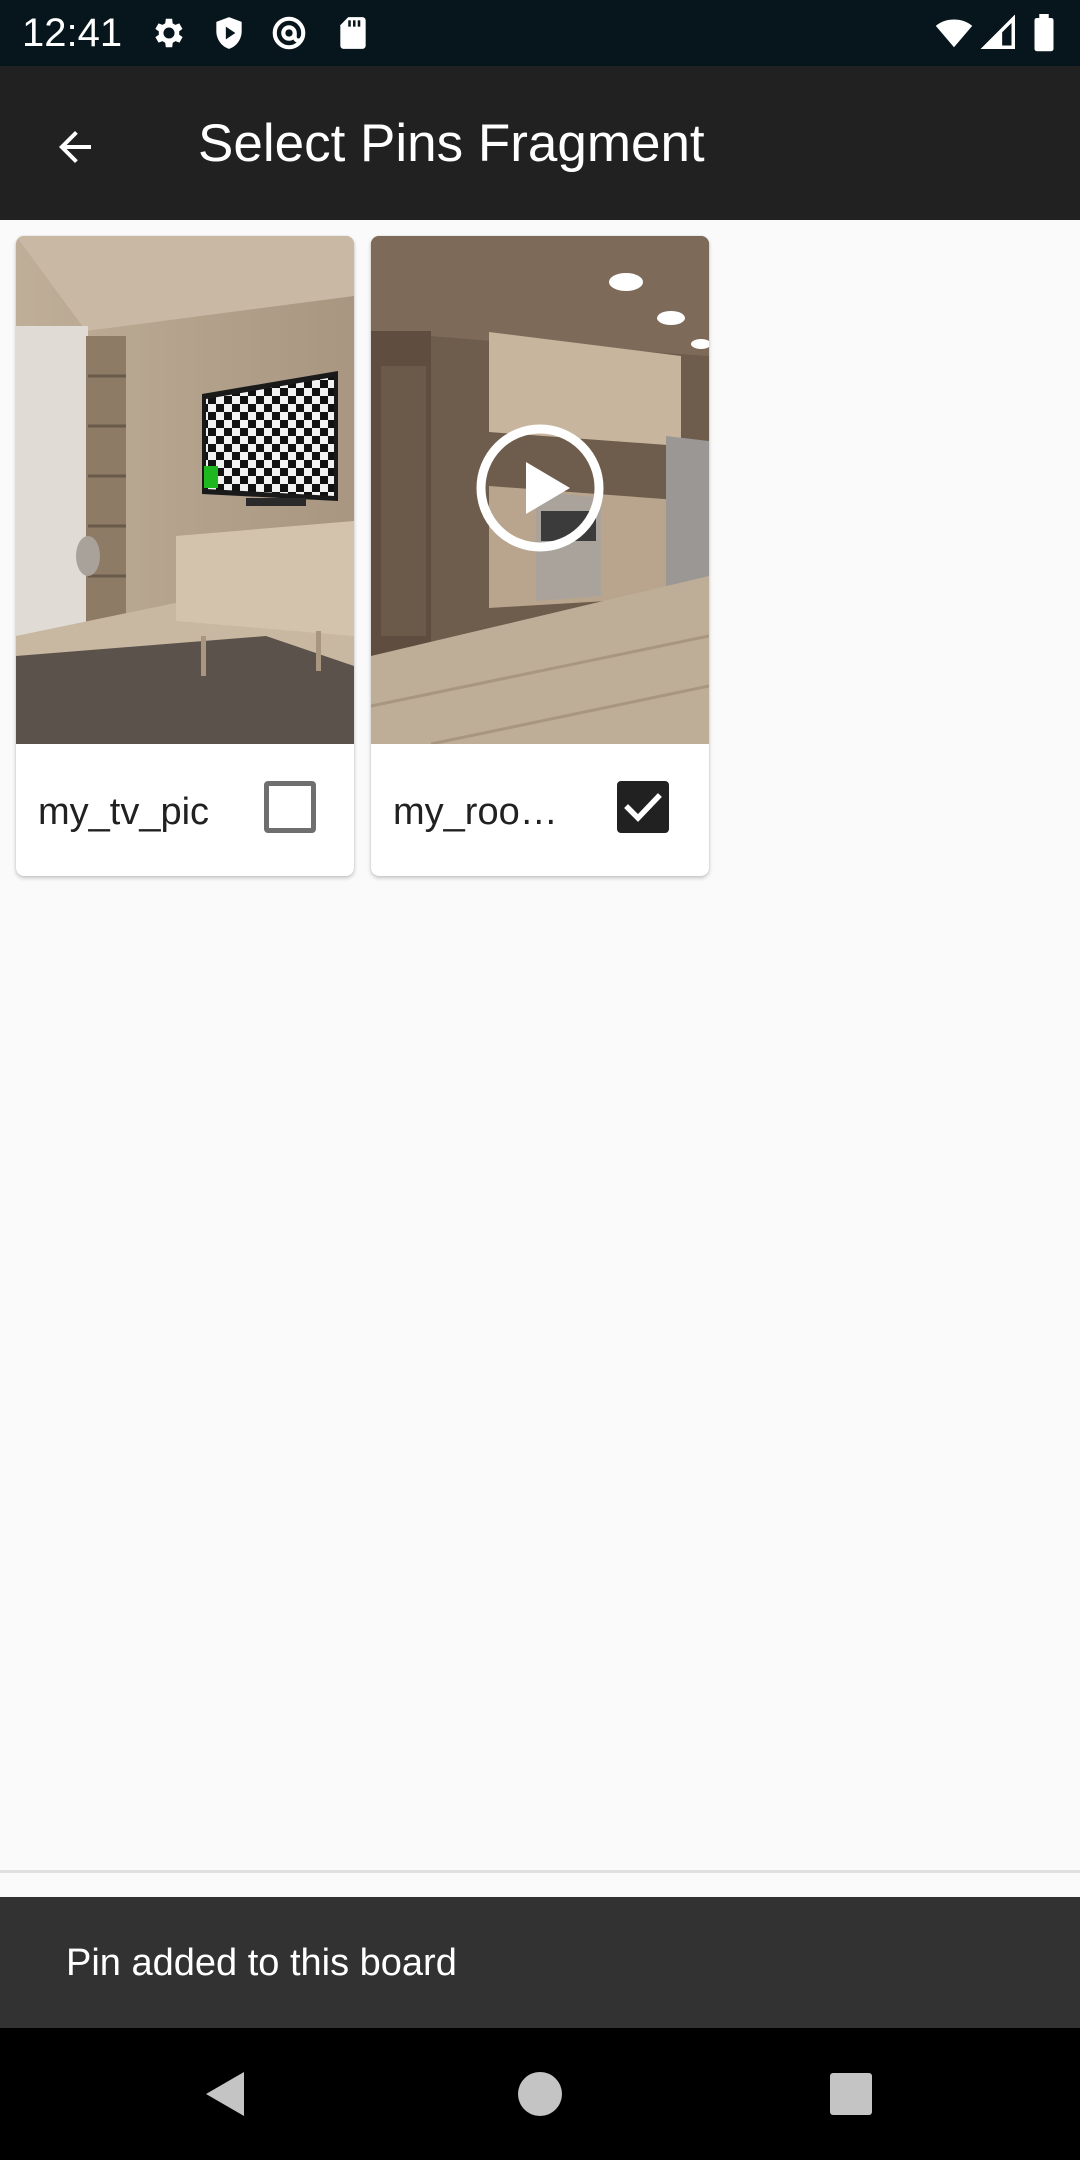 This screenshot has height=2160, width=1080. Describe the element at coordinates (999, 33) in the screenshot. I see `cell-signal-icon` at that location.